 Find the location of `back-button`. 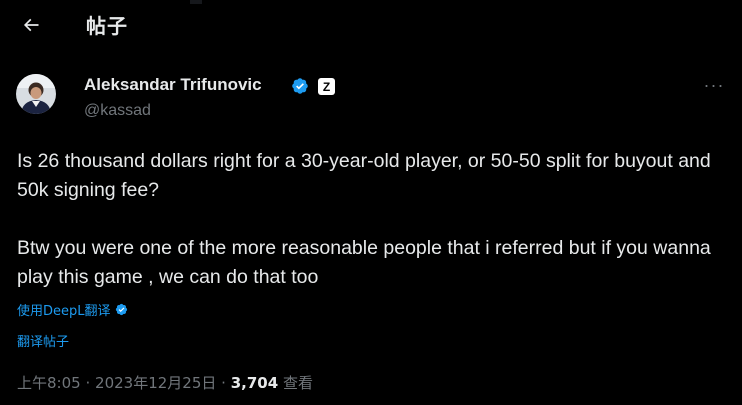

back-button is located at coordinates (31, 25).